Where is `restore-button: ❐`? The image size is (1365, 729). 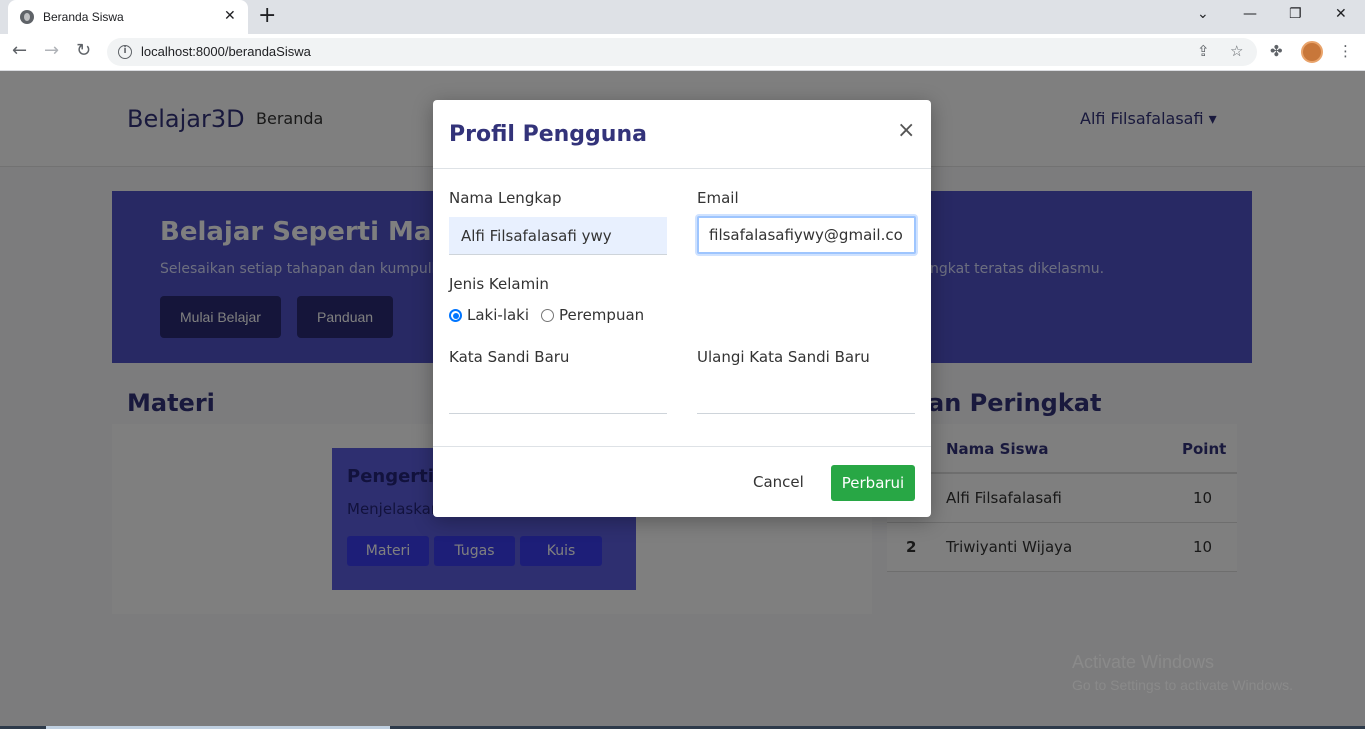 restore-button: ❐ is located at coordinates (1295, 14).